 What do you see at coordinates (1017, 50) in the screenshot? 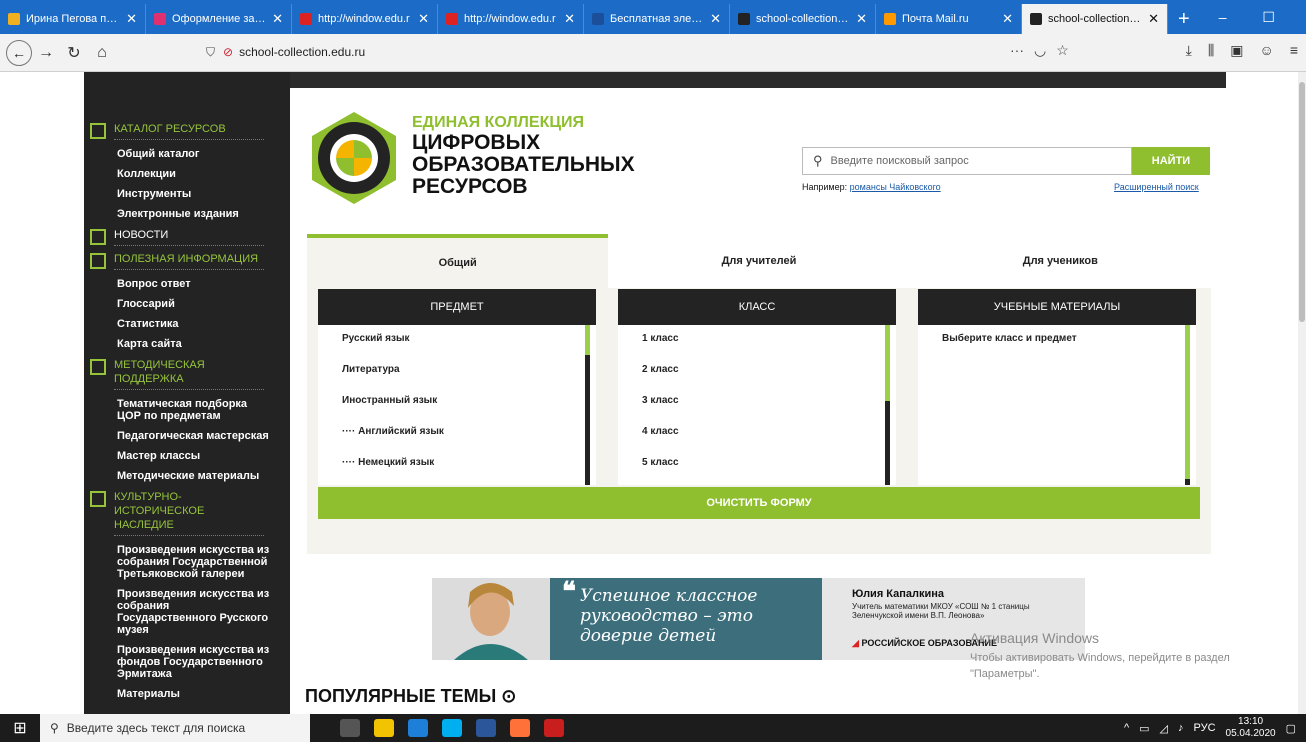
I see `page-actions-button: ···` at bounding box center [1017, 50].